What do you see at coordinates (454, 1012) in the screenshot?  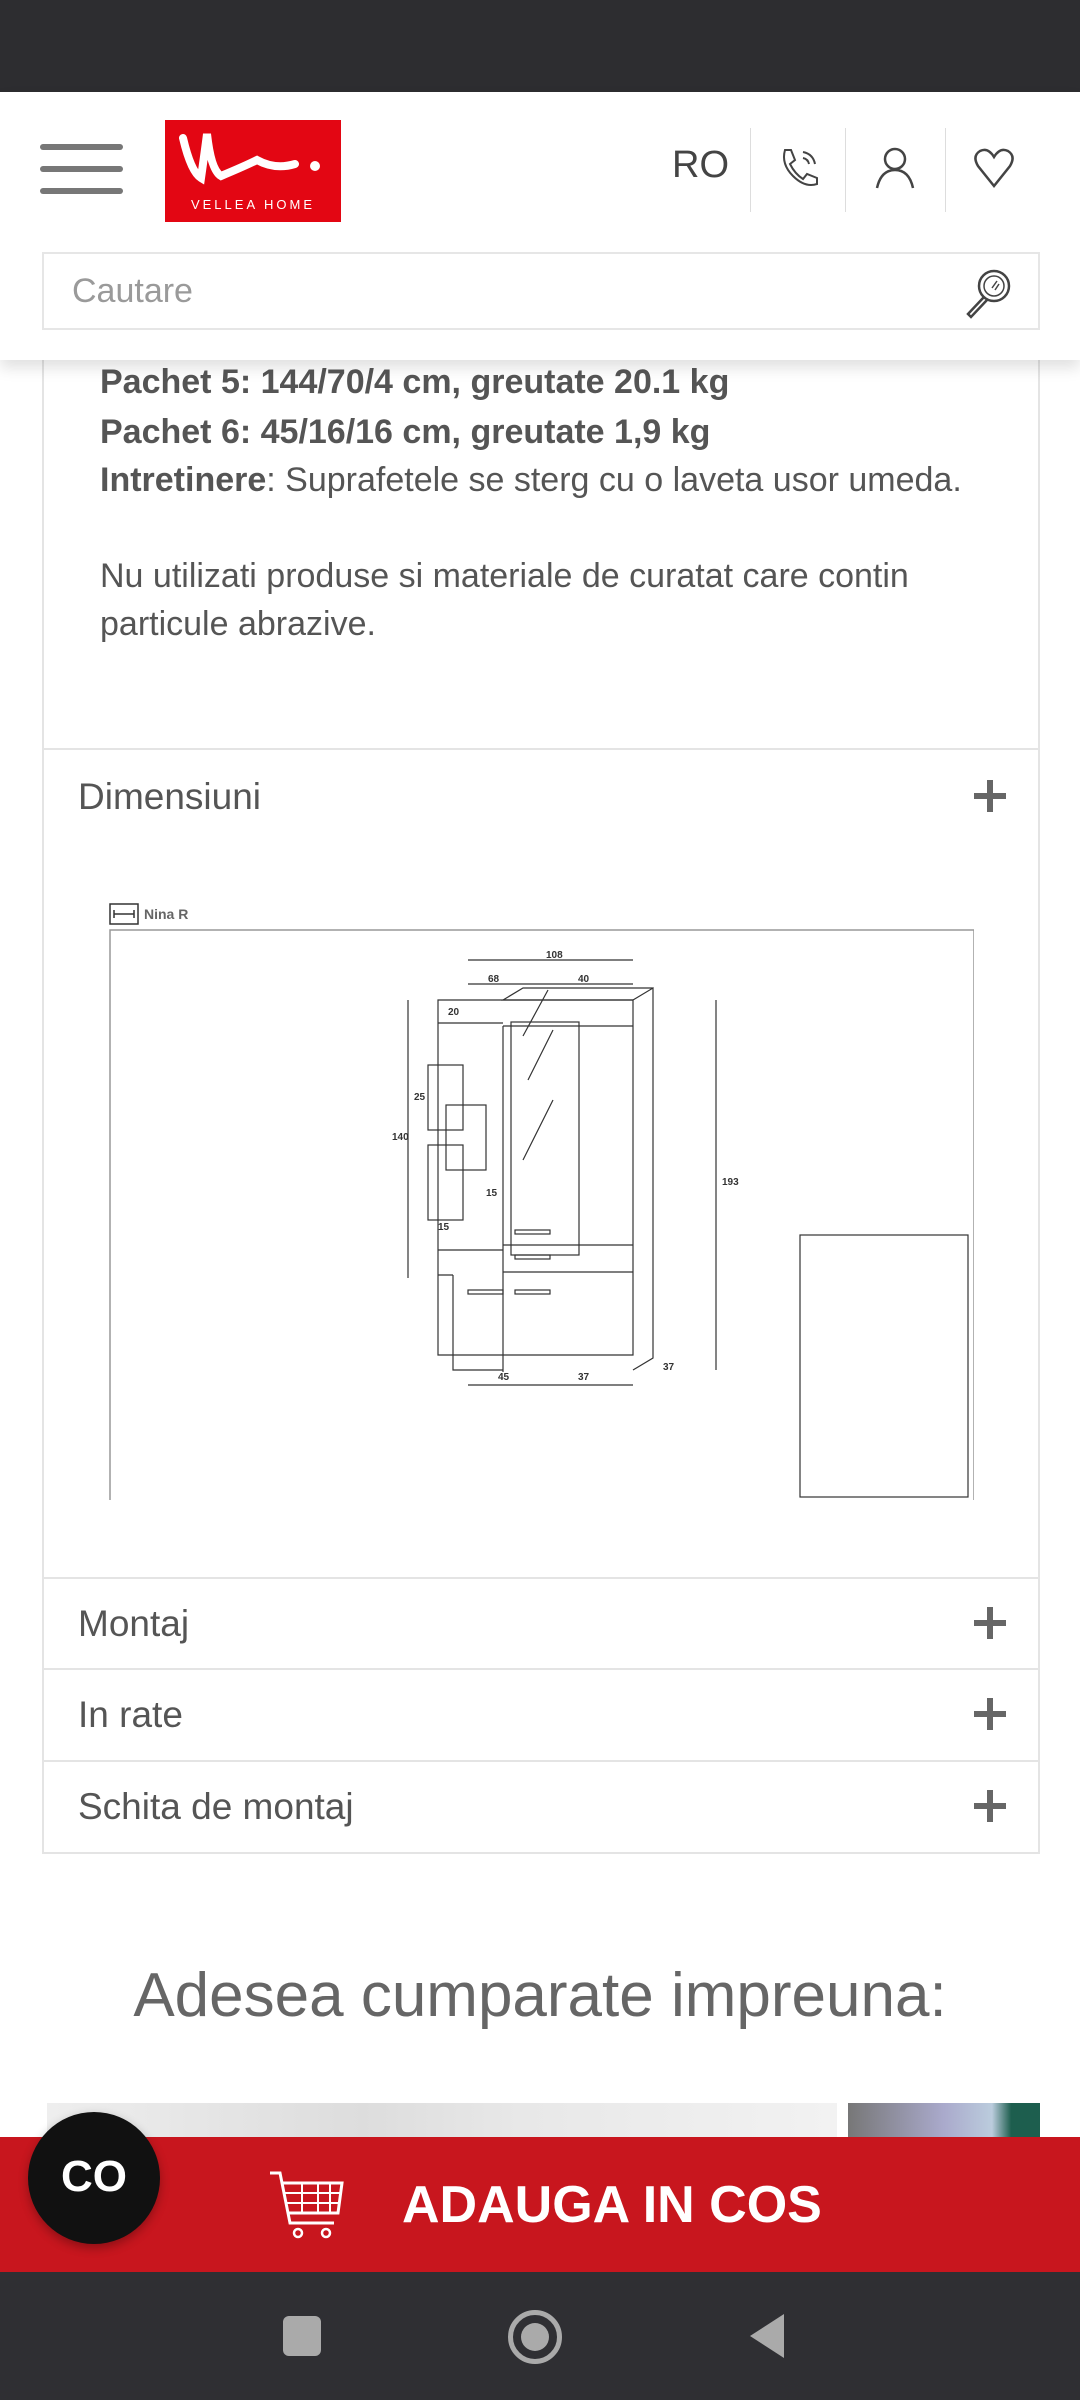 I see `dim-label: 20` at bounding box center [454, 1012].